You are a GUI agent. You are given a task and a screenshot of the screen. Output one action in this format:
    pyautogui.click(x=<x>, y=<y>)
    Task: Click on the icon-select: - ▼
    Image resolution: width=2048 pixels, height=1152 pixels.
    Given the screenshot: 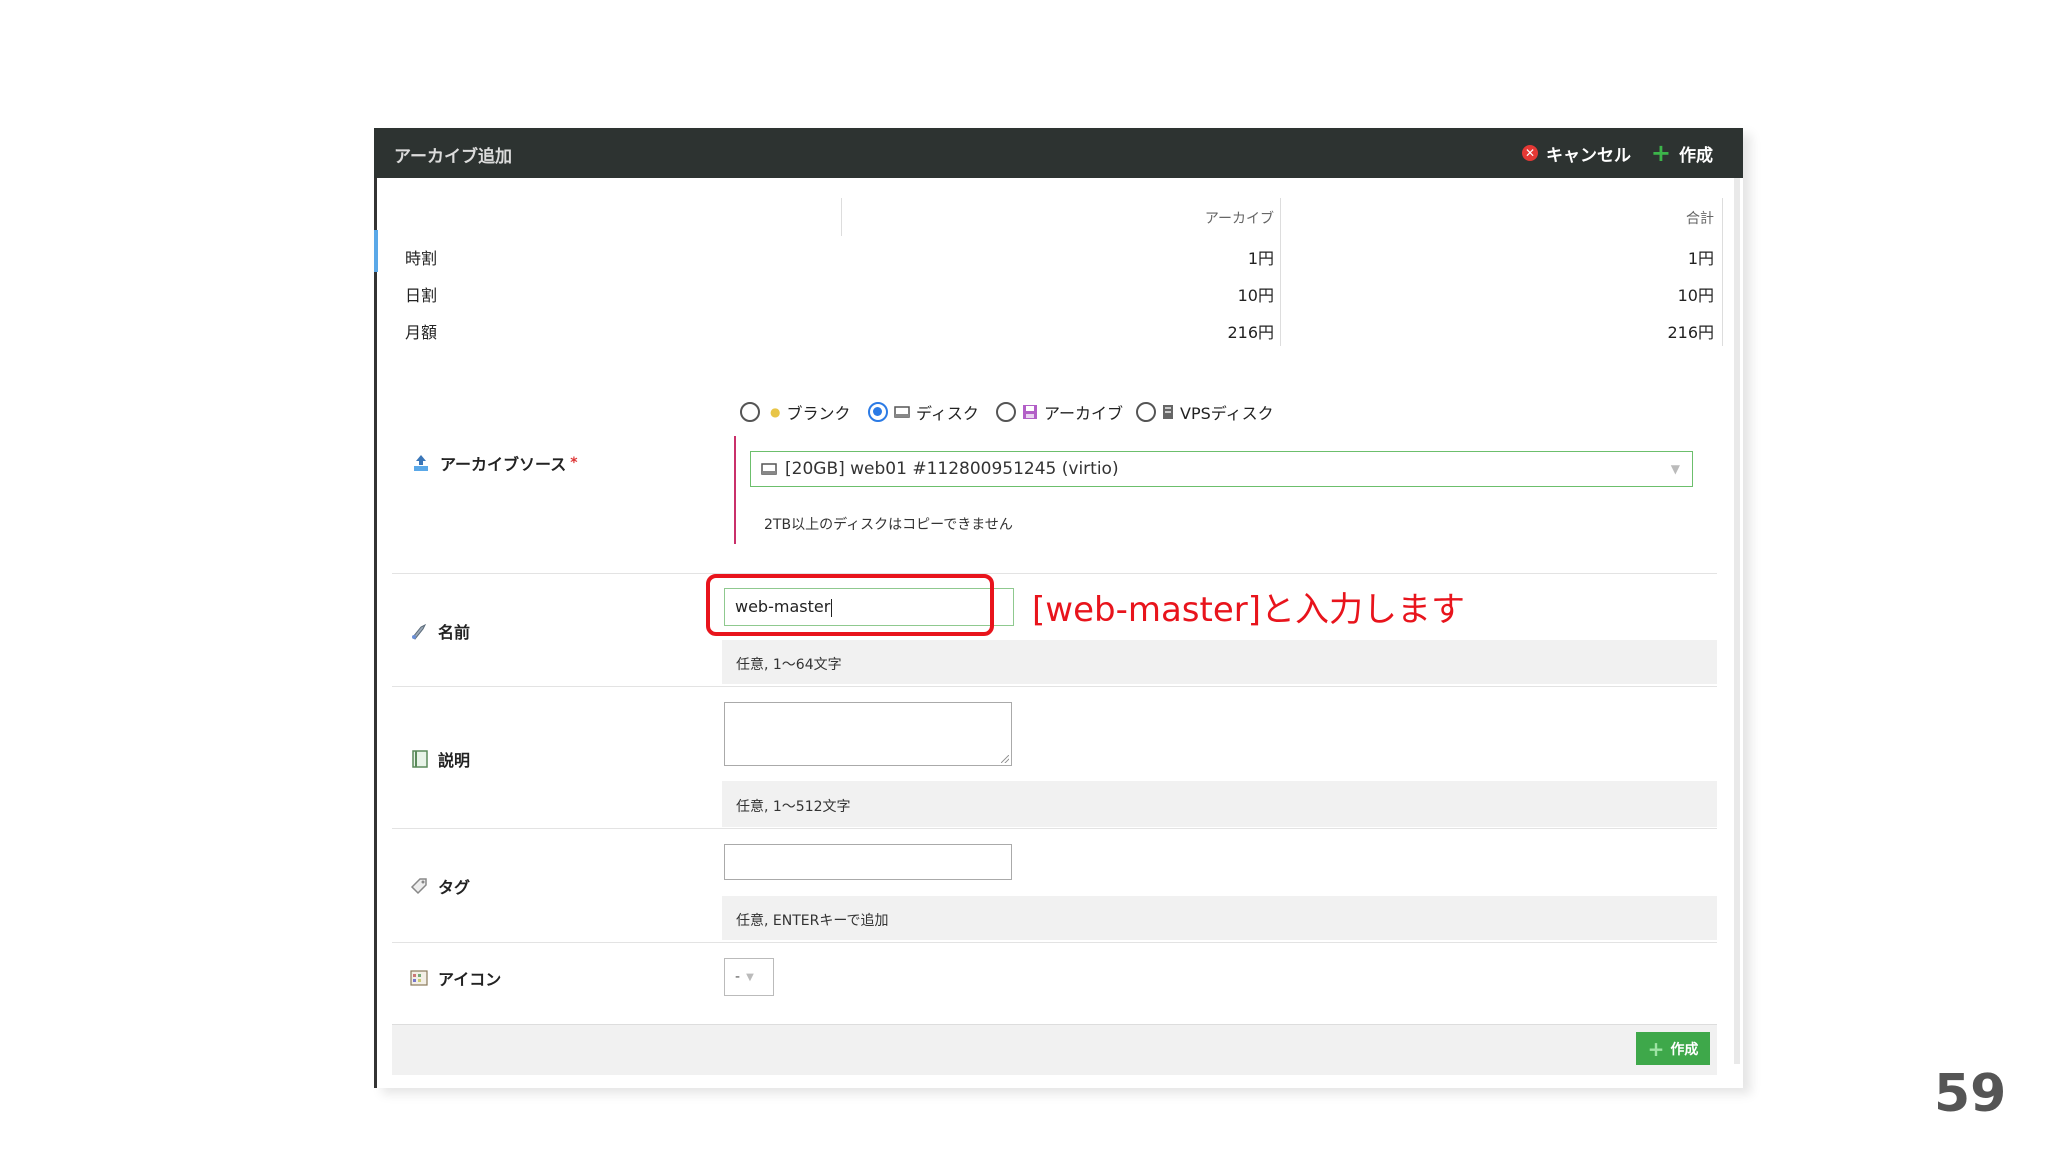 What is the action you would take?
    pyautogui.click(x=749, y=977)
    